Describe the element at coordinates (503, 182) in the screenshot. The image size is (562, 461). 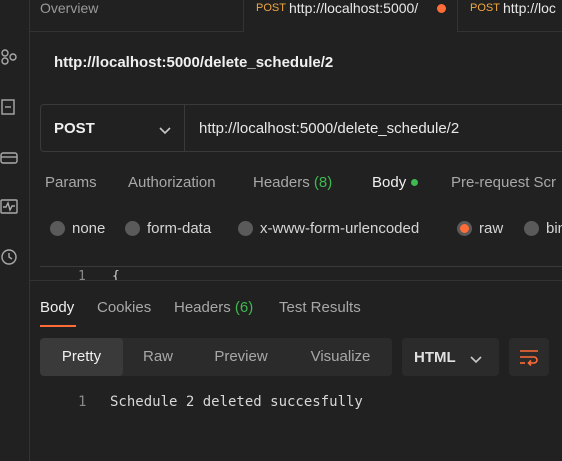
I see `tab-pre-request-script: Pre-request Scr` at that location.